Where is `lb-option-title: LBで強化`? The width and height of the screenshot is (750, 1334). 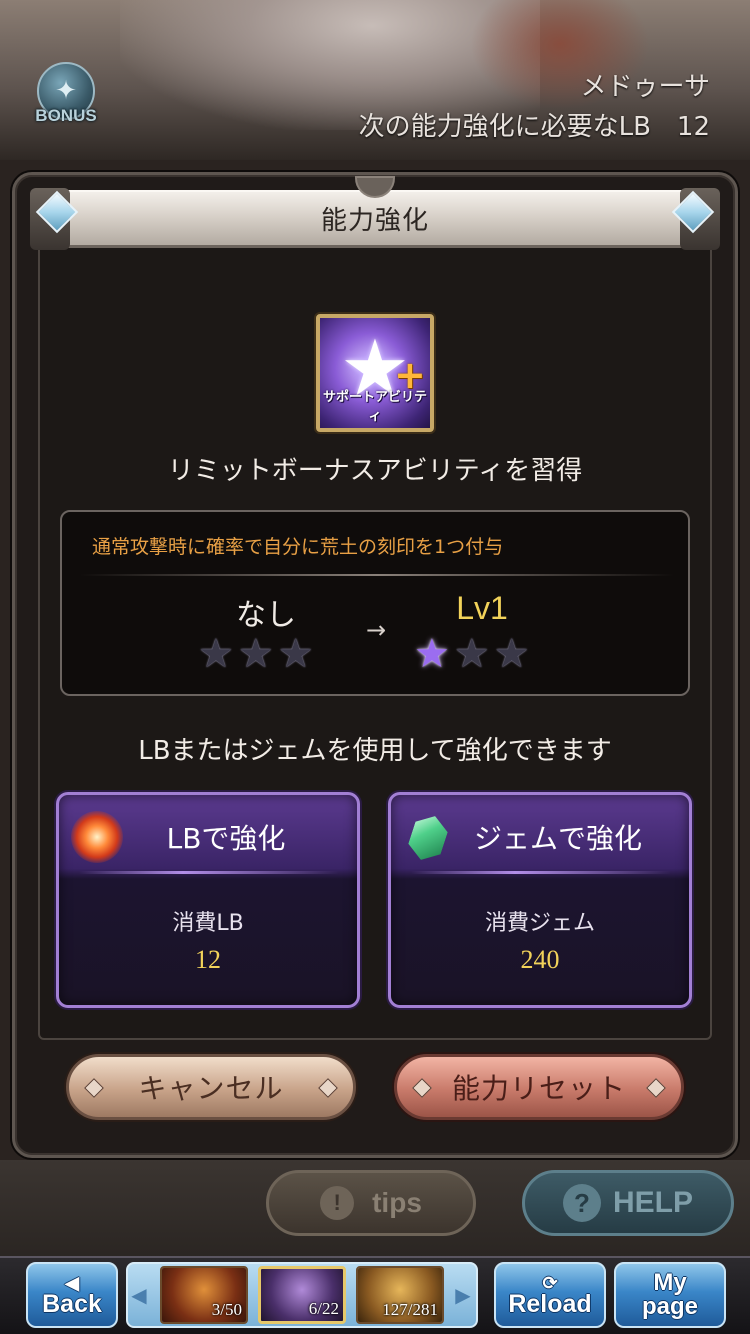
lb-option-title: LBで強化 is located at coordinates (226, 838).